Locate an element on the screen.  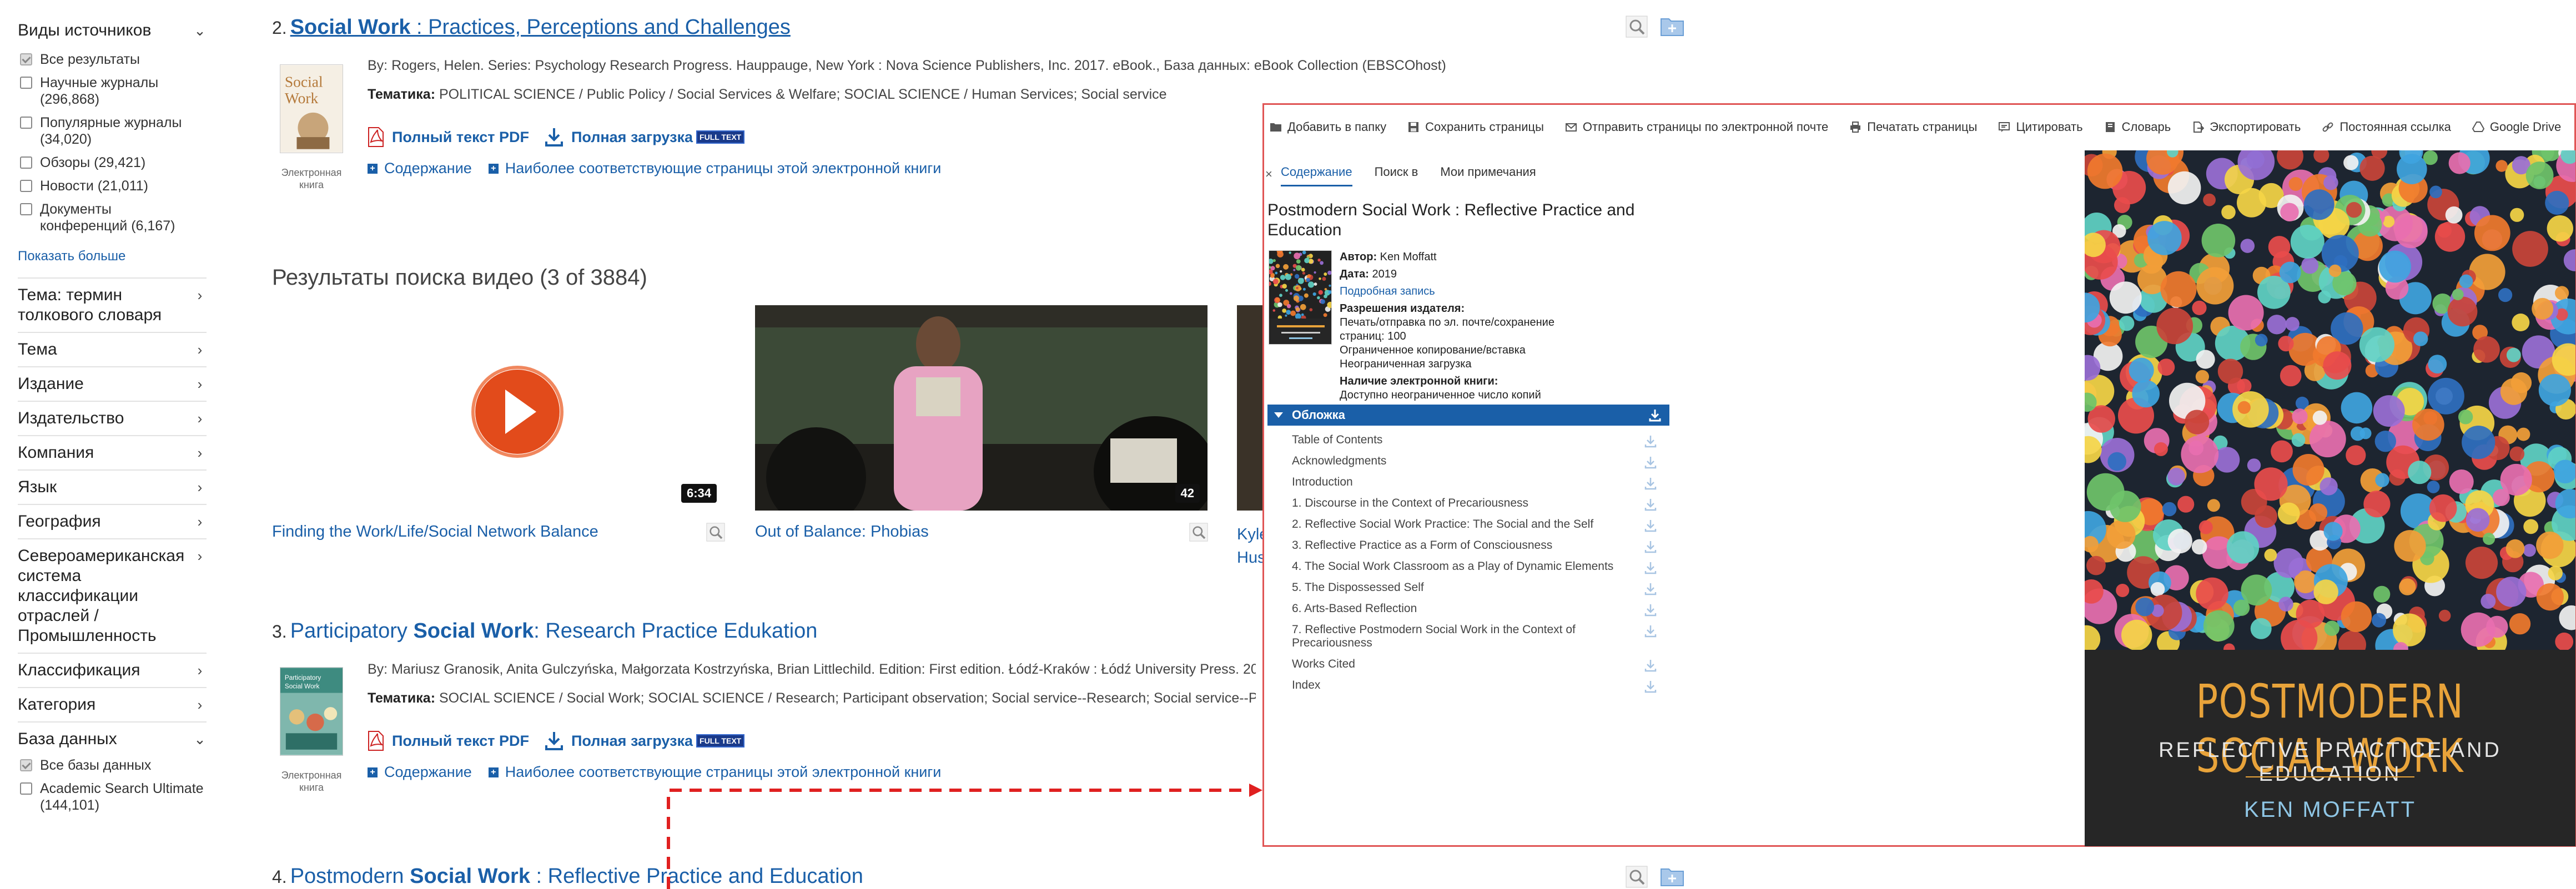
facet-subject: Тема › is located at coordinates (113, 349).